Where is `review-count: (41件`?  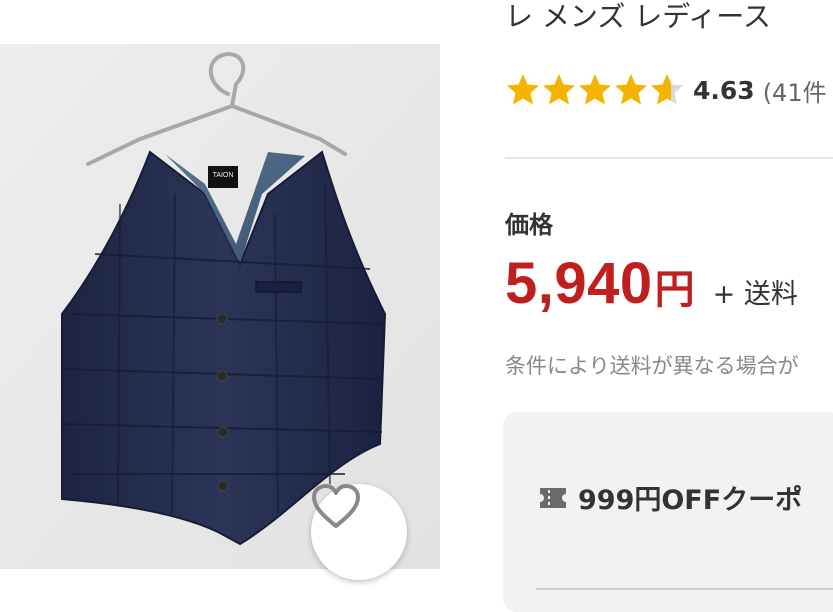
review-count: (41件 is located at coordinates (795, 90).